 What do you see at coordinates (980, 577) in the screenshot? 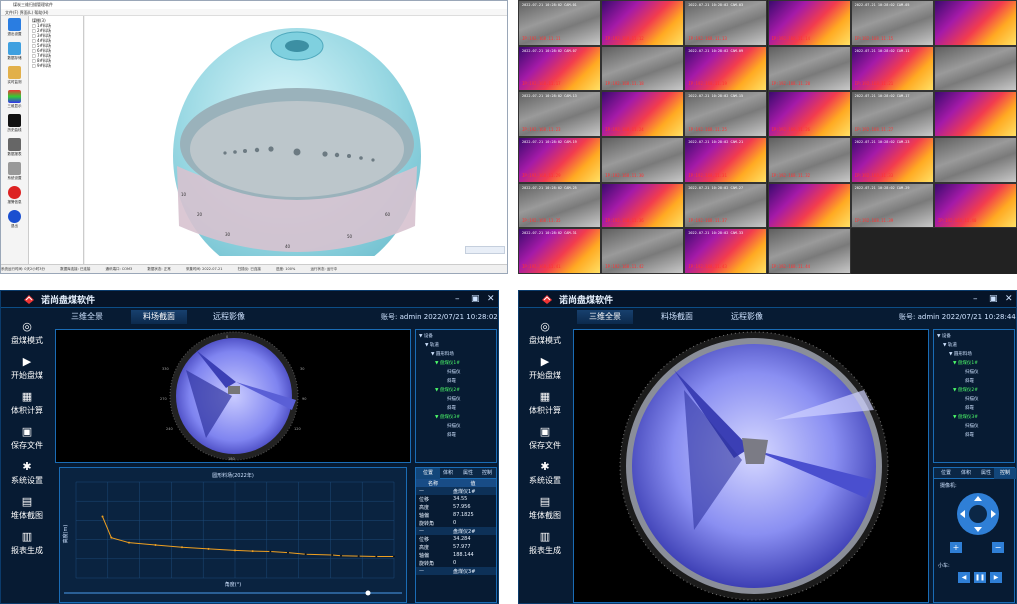
I see `cart-pause-button: ❚❚` at bounding box center [980, 577].